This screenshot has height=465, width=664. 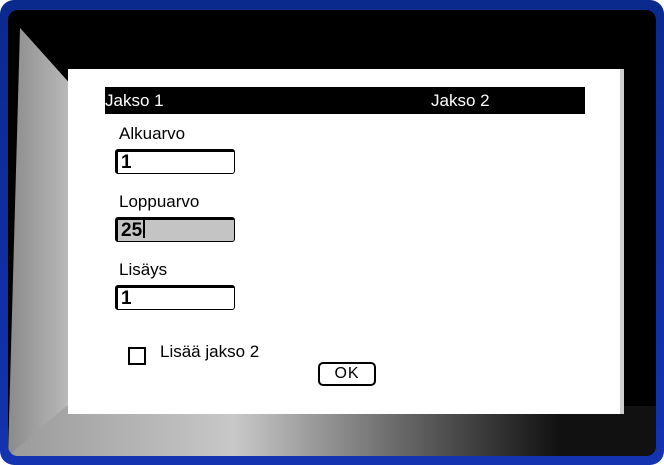 What do you see at coordinates (126, 298) in the screenshot?
I see `increment-text: 1` at bounding box center [126, 298].